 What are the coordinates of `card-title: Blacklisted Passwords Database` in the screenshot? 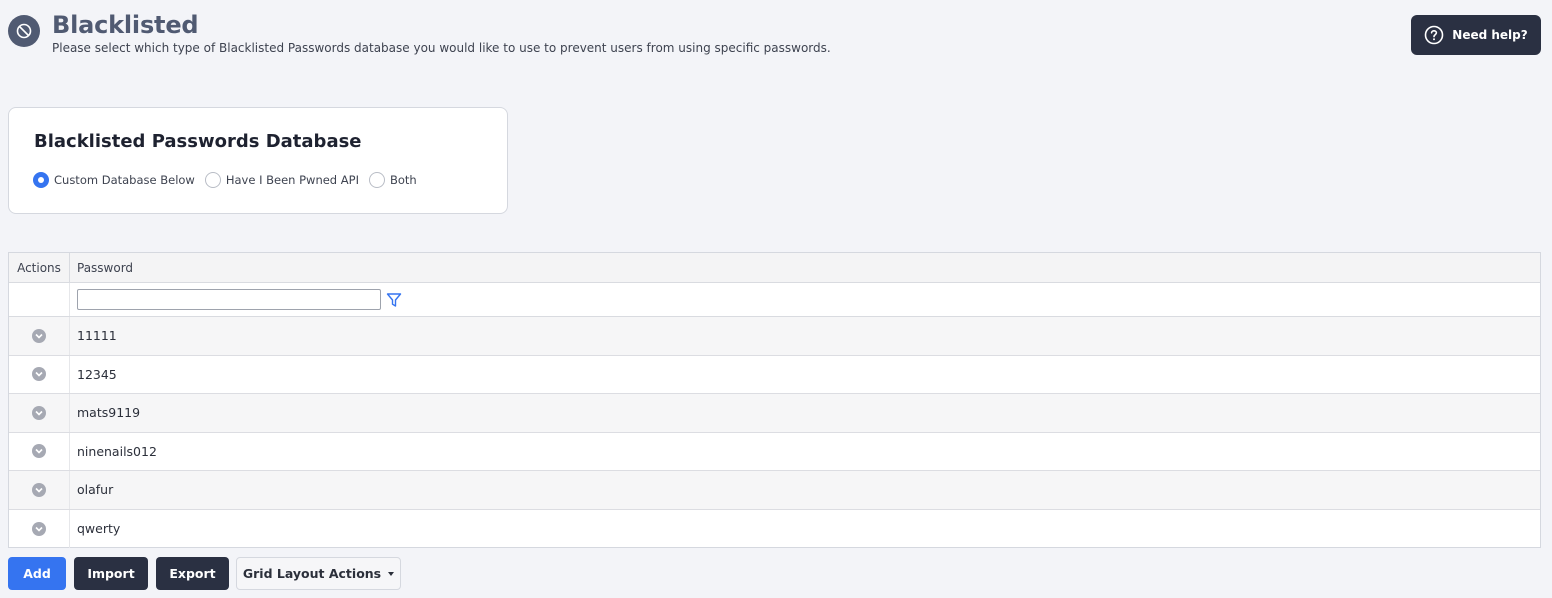 It's located at (198, 141).